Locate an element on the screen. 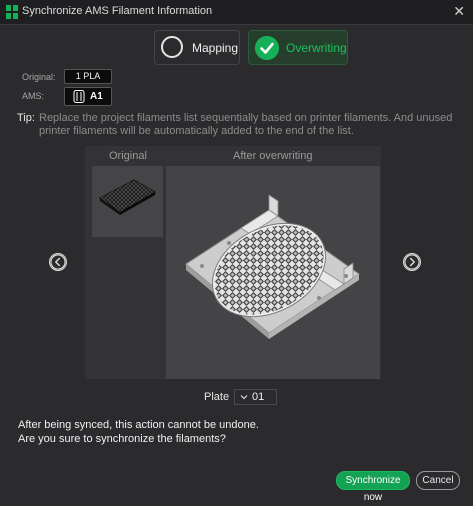 Image resolution: width=473 pixels, height=506 pixels. overwriting-label: Overwriting is located at coordinates (316, 48).